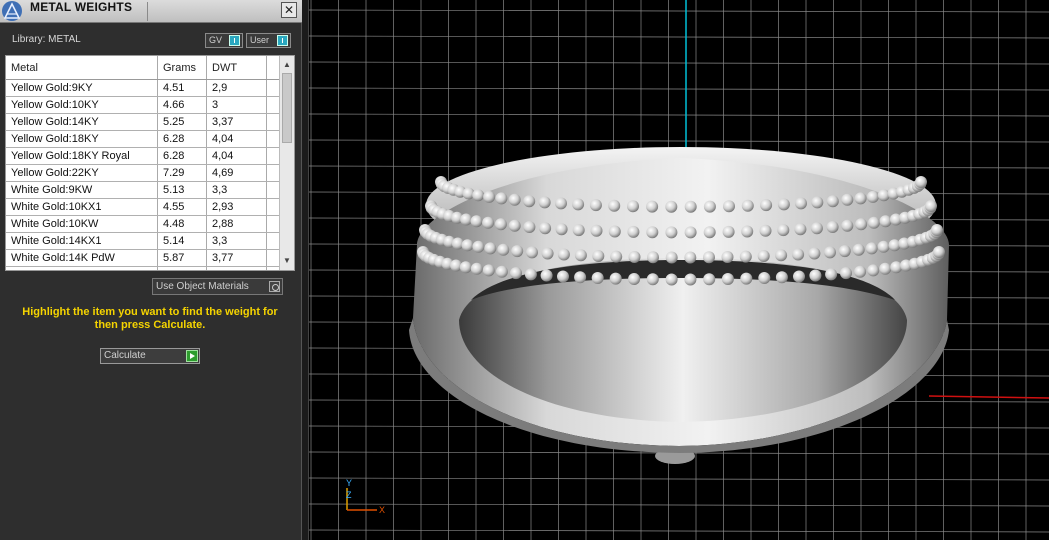 Image resolution: width=1049 pixels, height=540 pixels. What do you see at coordinates (287, 261) in the screenshot?
I see `scroll-down-arrow-icon: ▼` at bounding box center [287, 261].